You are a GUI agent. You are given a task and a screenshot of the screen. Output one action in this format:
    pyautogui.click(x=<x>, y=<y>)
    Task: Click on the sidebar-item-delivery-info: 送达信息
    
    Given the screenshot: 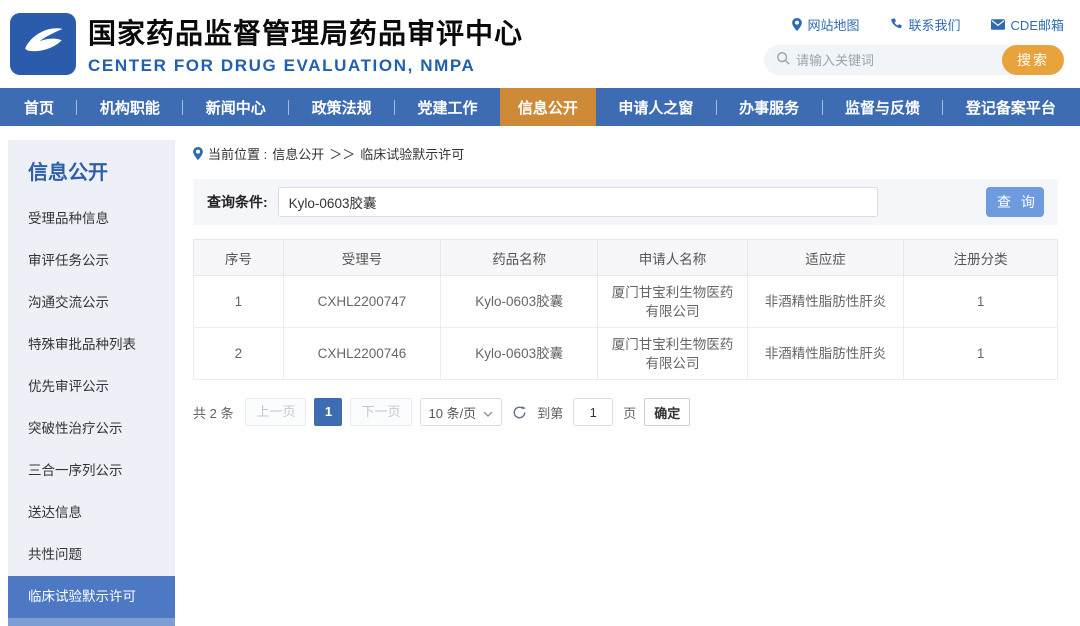 What is the action you would take?
    pyautogui.click(x=91, y=513)
    